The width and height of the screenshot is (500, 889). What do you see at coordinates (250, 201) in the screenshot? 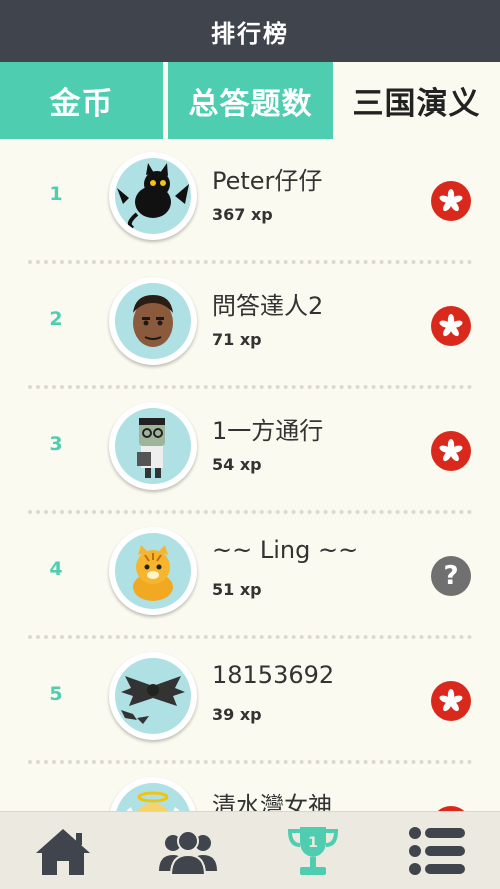
I see `leaderboard-row: 1 Peter仔仔 367 xp` at bounding box center [250, 201].